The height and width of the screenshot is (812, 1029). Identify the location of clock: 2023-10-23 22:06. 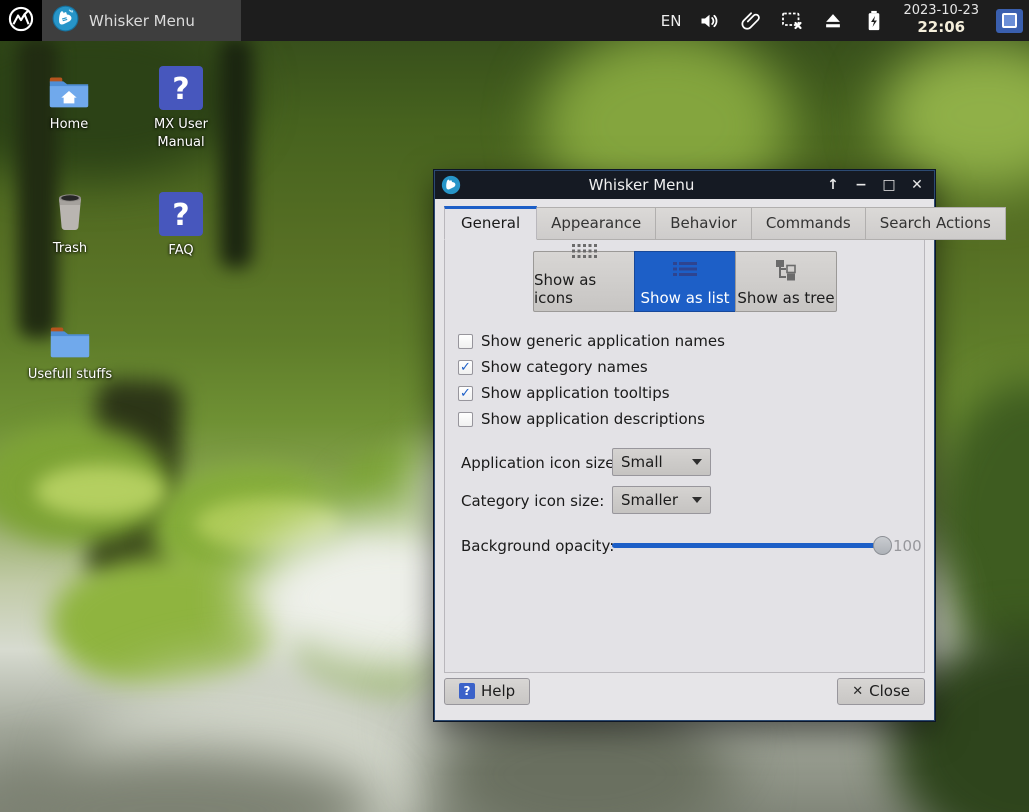
(941, 20).